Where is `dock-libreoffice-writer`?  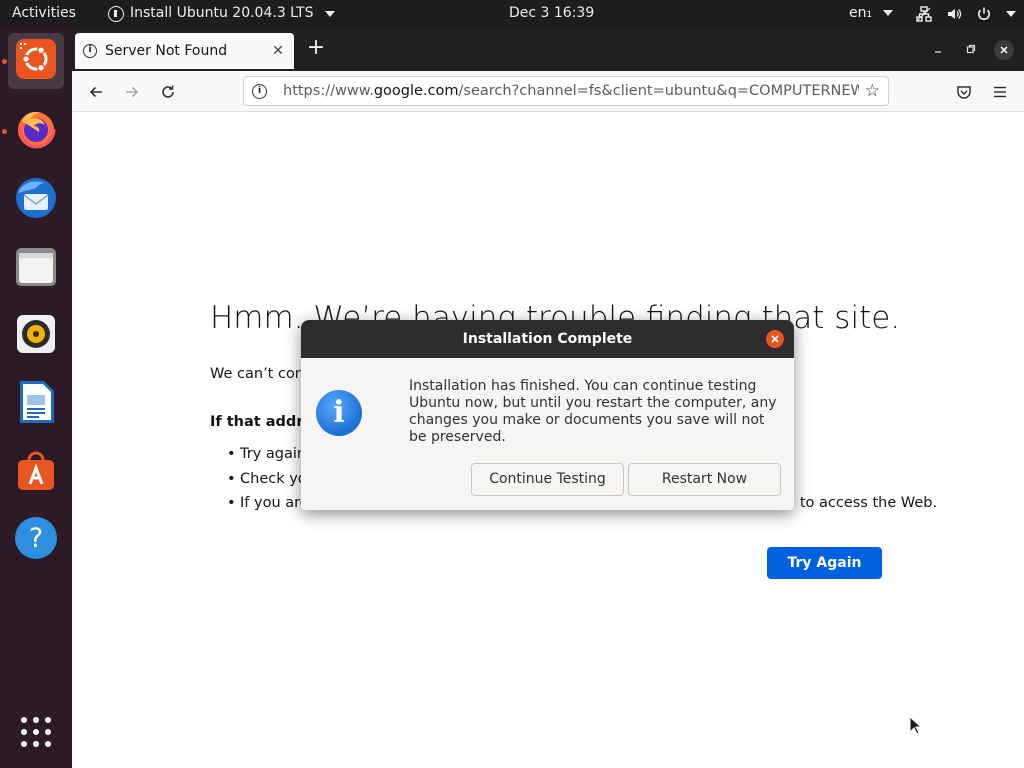
dock-libreoffice-writer is located at coordinates (36, 404).